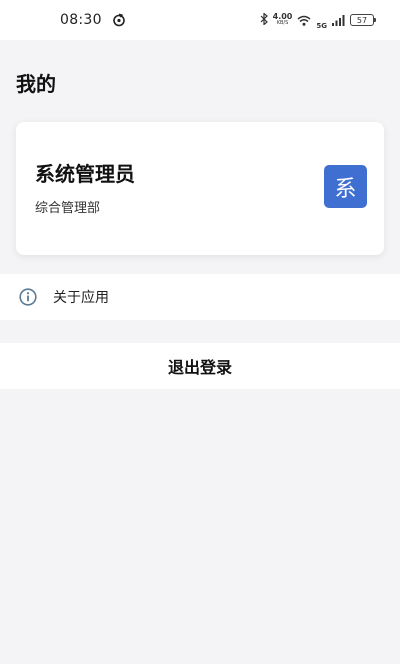 This screenshot has height=664, width=400. Describe the element at coordinates (200, 20) in the screenshot. I see `status-bar: 08:30 4.00 KB/S 5G 57` at that location.